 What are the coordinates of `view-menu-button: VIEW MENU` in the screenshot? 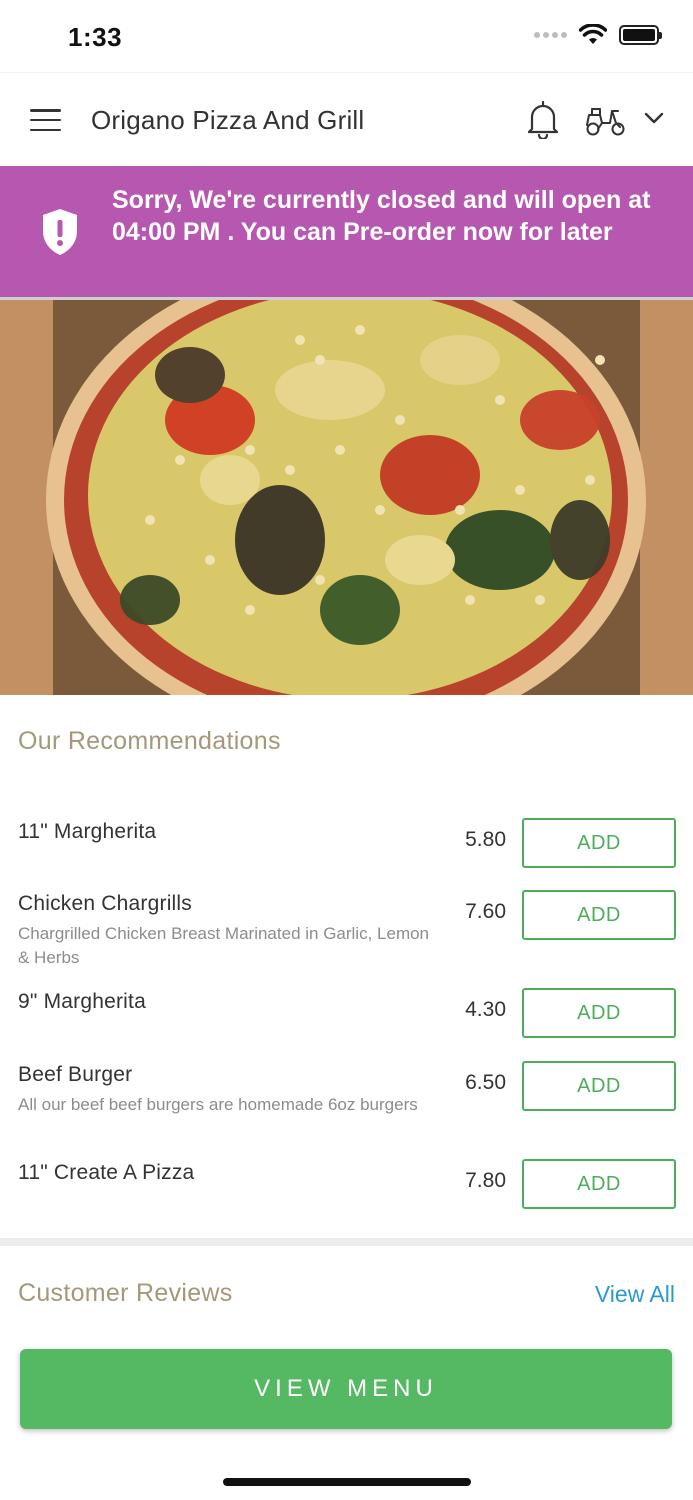 It's located at (346, 1389).